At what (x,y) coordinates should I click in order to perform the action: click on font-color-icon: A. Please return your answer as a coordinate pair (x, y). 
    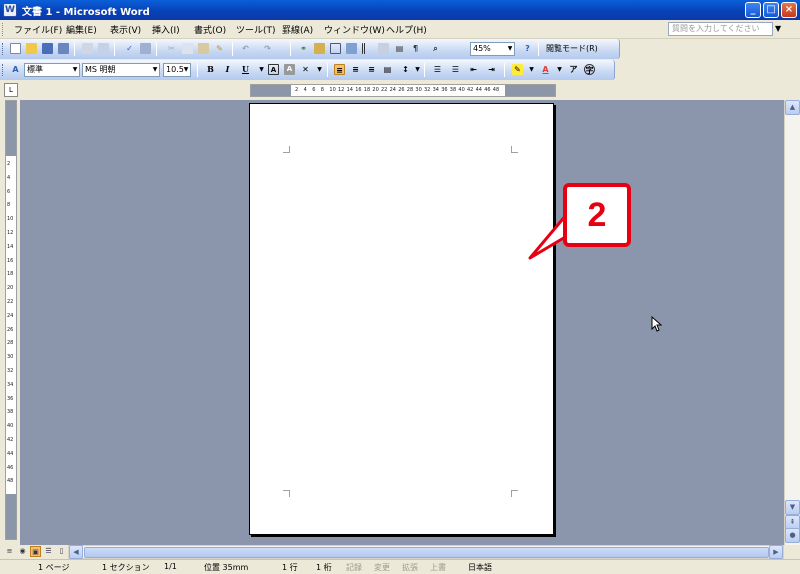
    Looking at the image, I should click on (545, 69).